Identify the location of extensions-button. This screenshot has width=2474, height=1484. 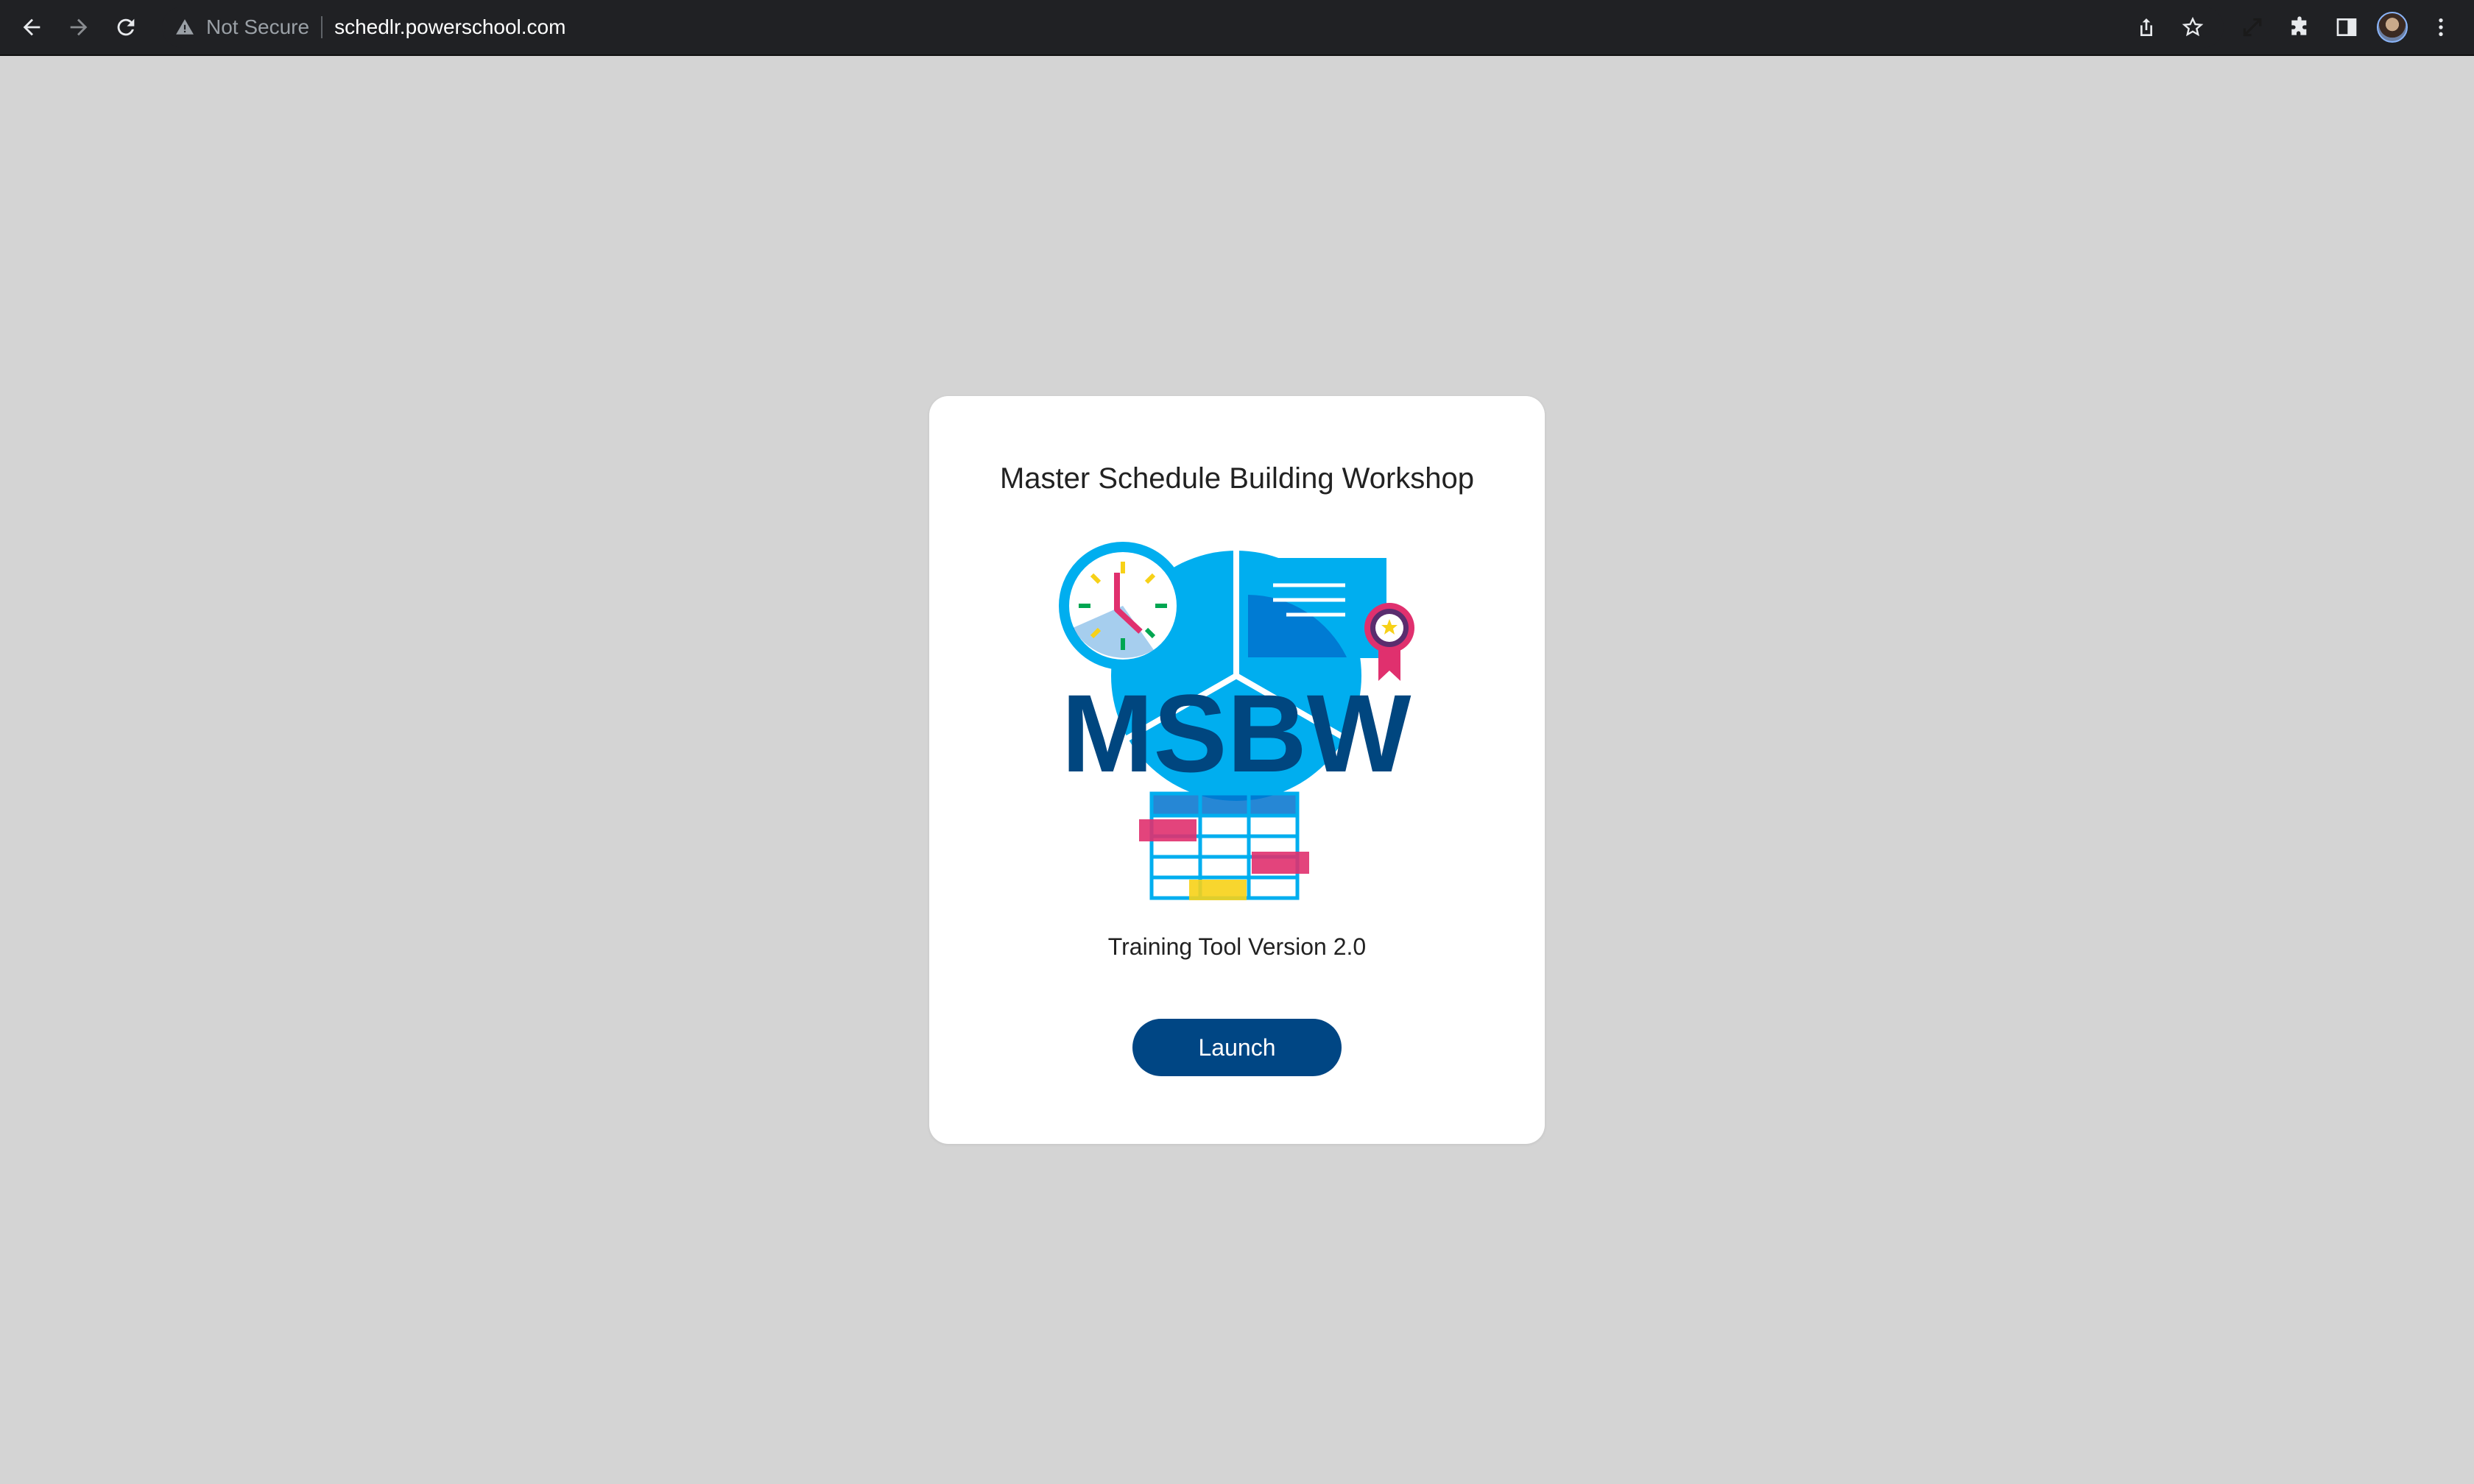
(2299, 27).